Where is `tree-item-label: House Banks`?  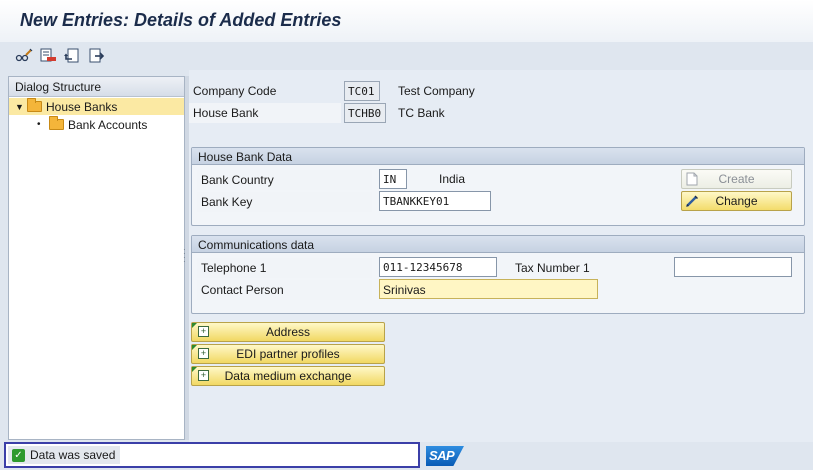 tree-item-label: House Banks is located at coordinates (82, 106).